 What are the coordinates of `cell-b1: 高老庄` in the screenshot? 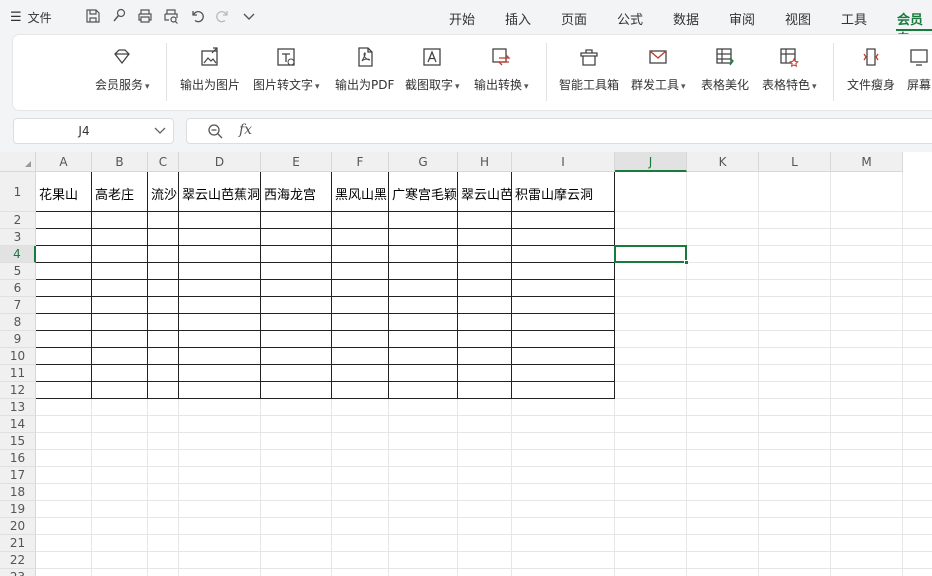 It's located at (120, 193).